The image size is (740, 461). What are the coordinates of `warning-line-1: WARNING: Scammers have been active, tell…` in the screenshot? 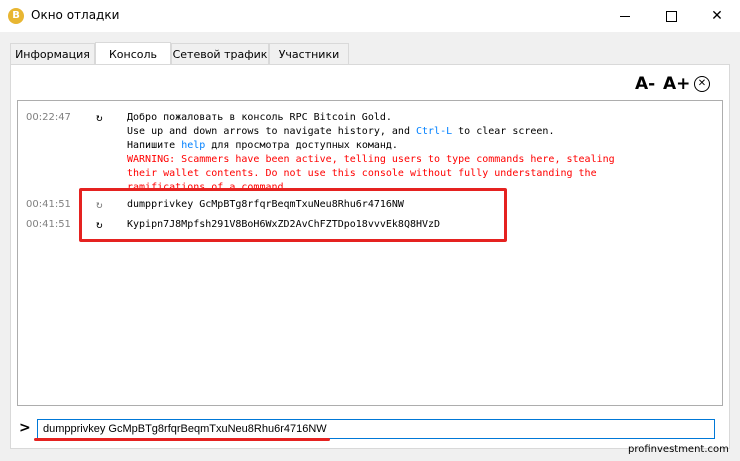 It's located at (371, 160).